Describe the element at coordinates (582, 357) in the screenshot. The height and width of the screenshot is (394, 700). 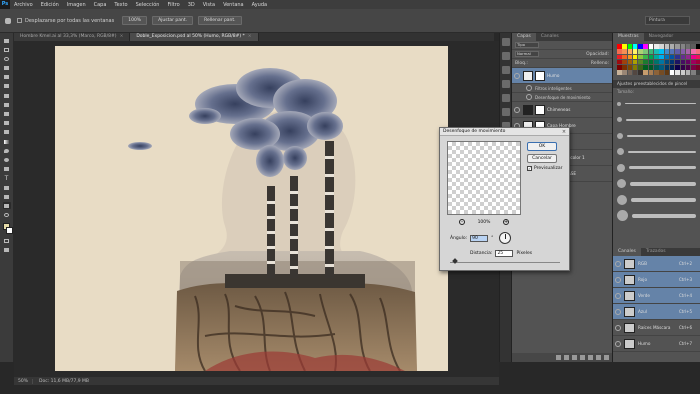
I see `adjustment-layer-icon` at that location.